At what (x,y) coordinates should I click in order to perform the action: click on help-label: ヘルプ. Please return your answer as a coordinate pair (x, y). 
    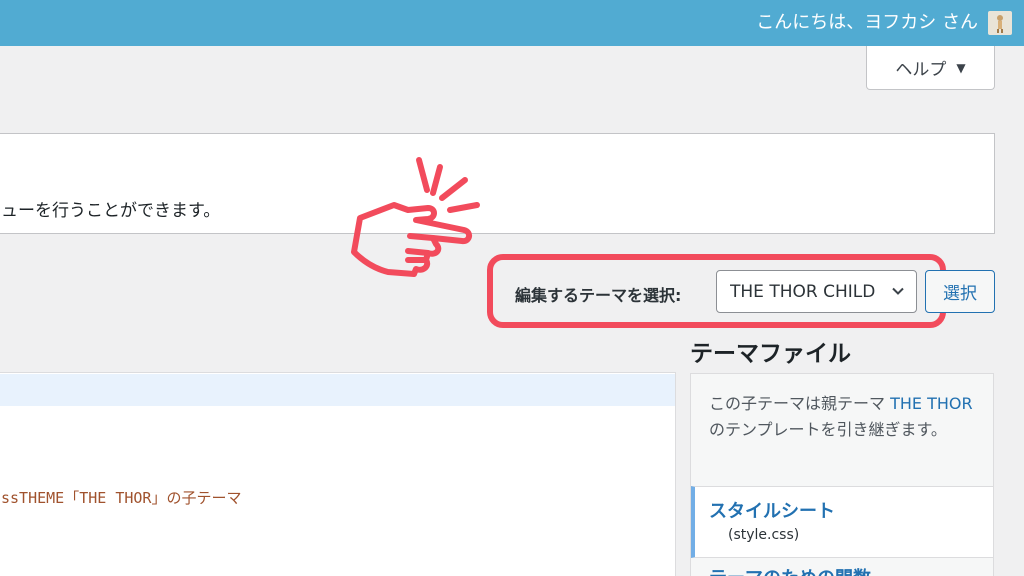
    Looking at the image, I should click on (921, 70).